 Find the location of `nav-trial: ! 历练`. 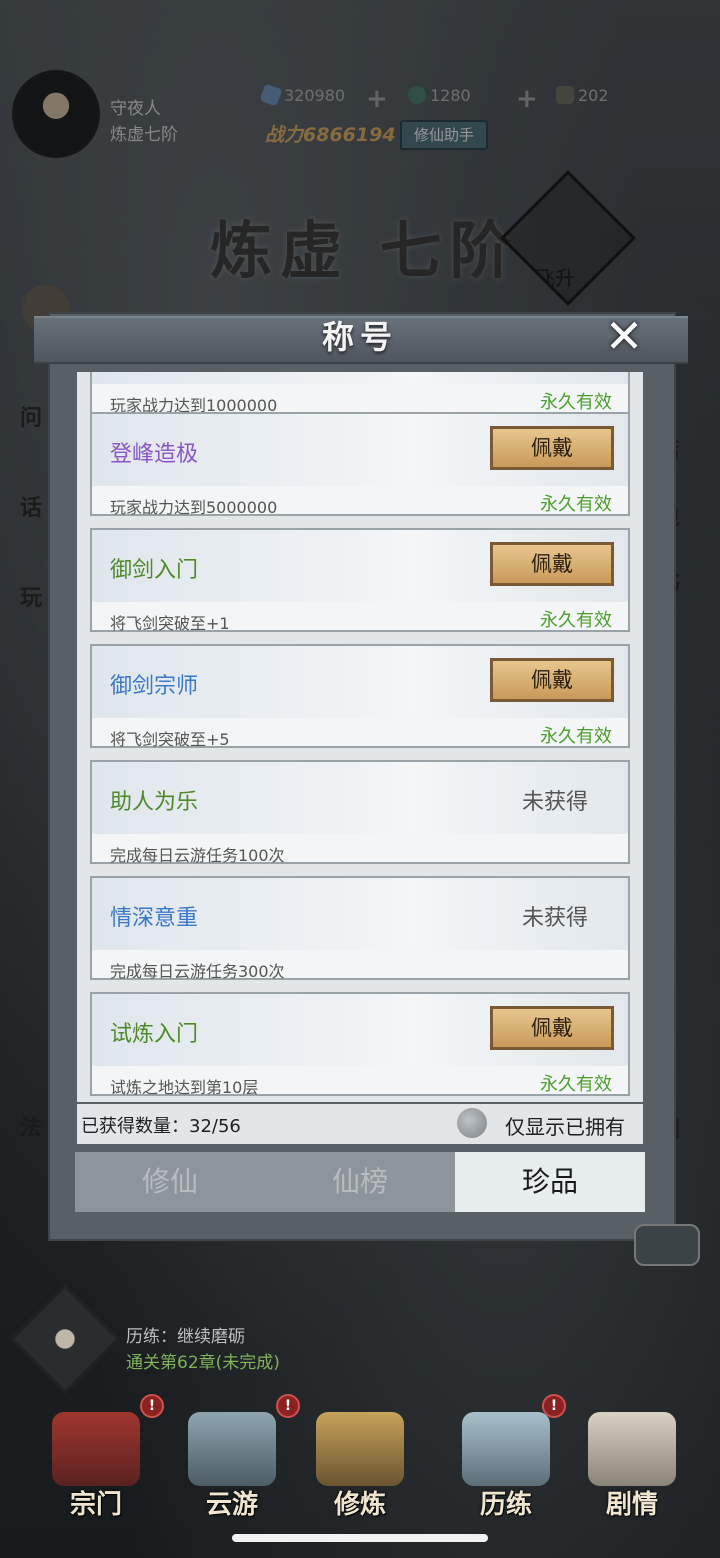

nav-trial: ! 历练 is located at coordinates (506, 1457).